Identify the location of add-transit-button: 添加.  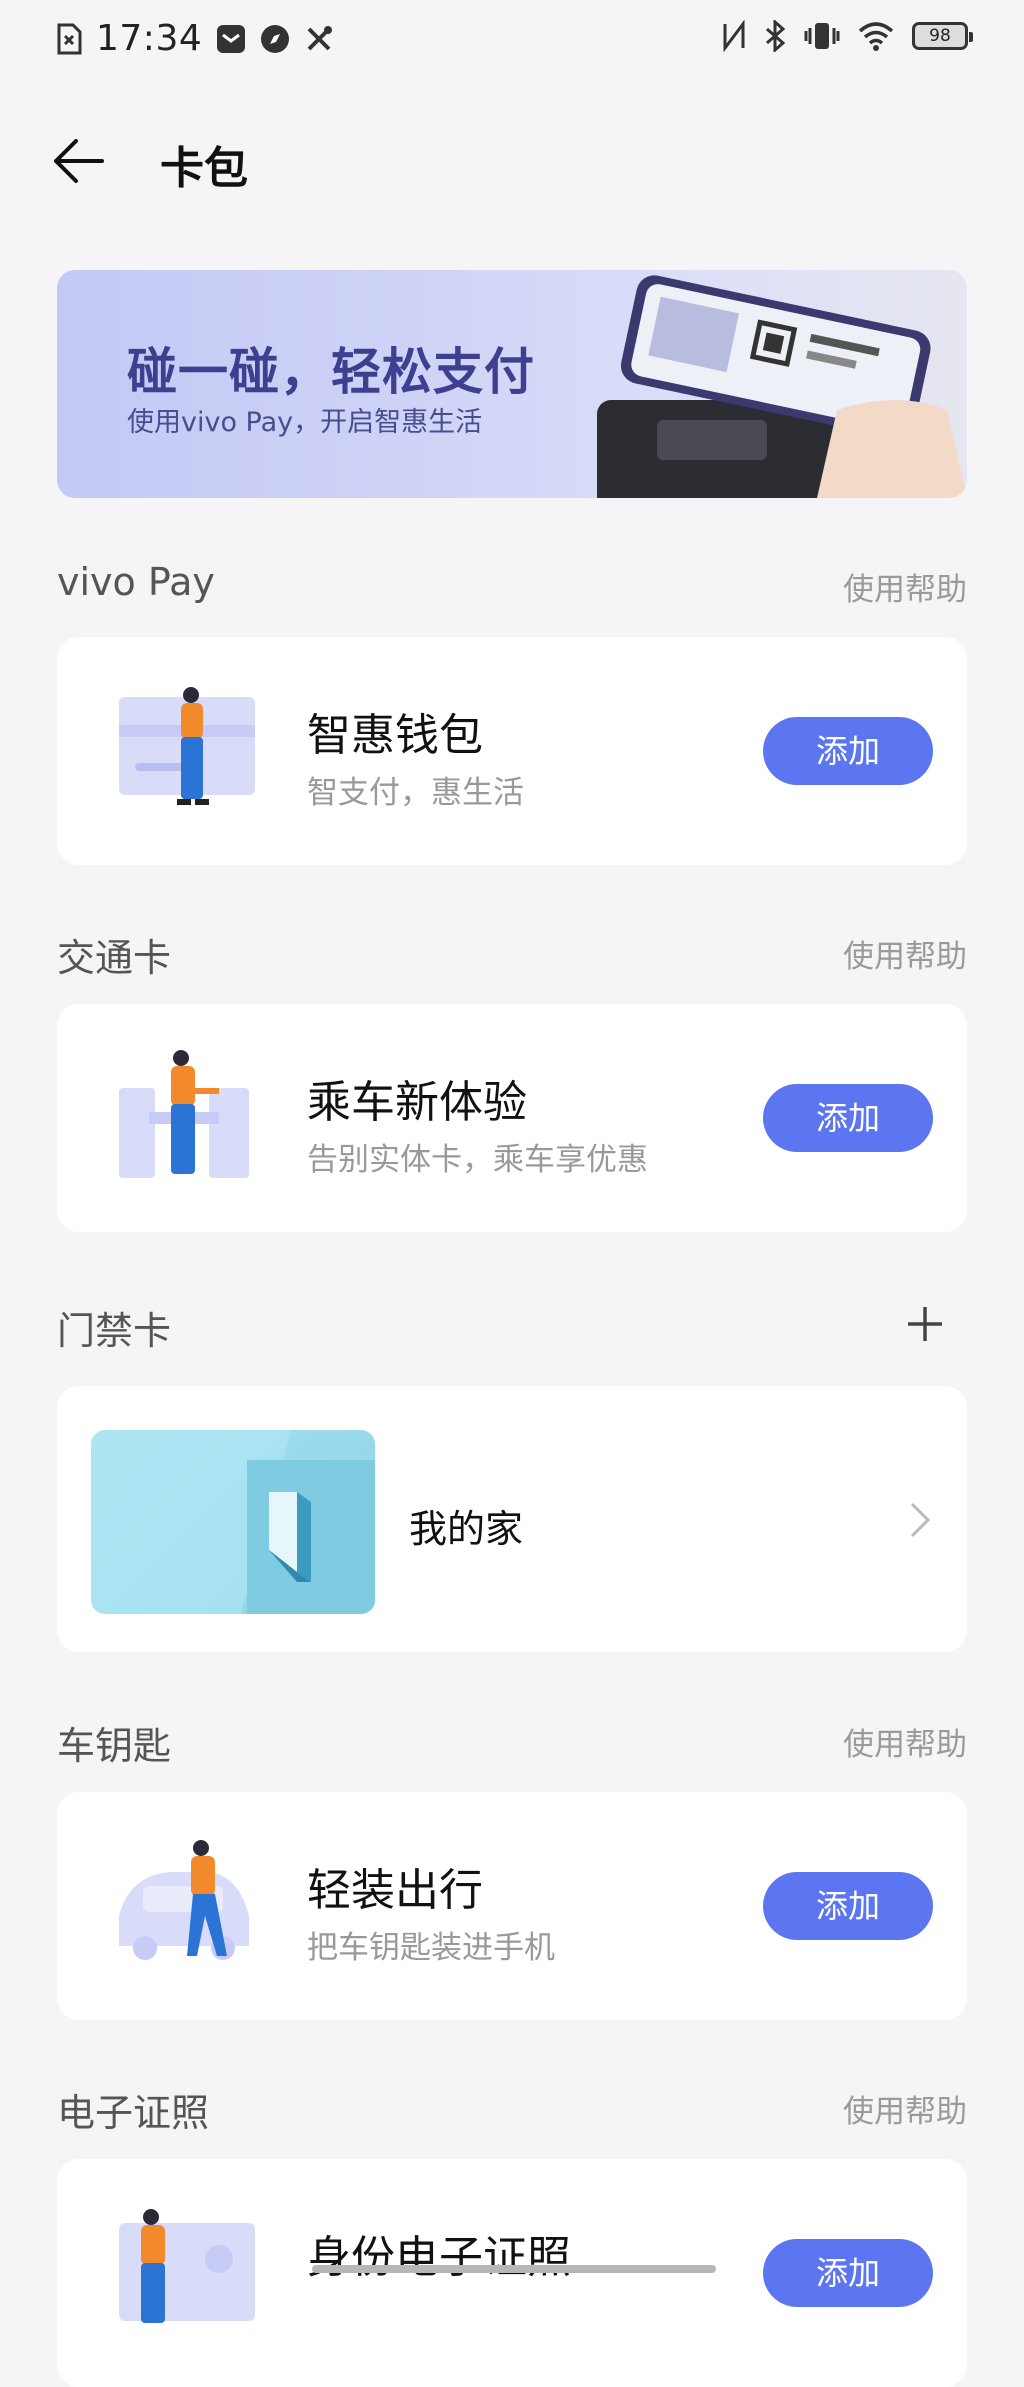
(848, 1118).